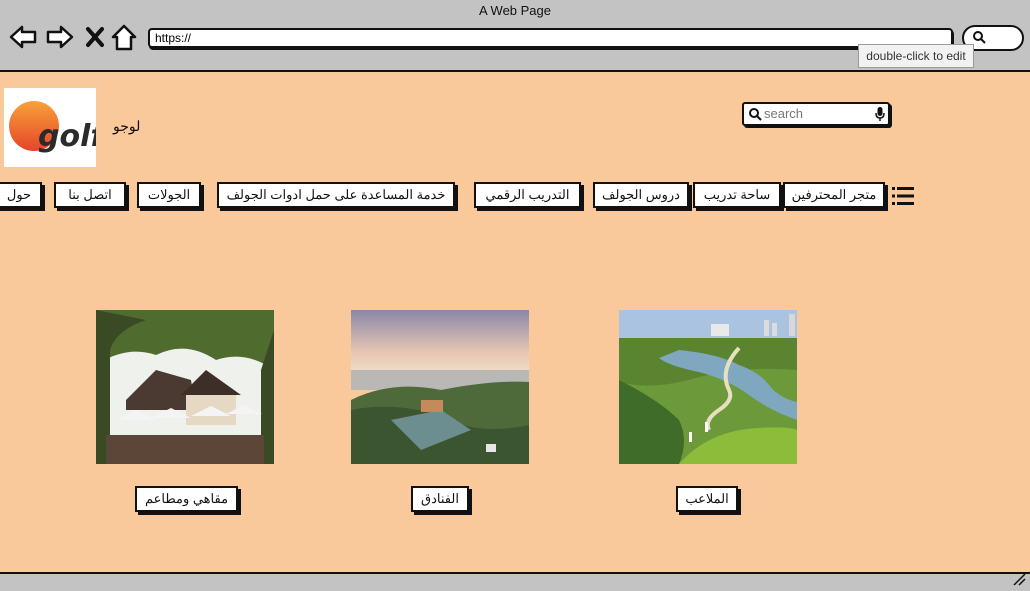 This screenshot has height=591, width=1030. What do you see at coordinates (834, 195) in the screenshot?
I see `nav-pro-shop: متجر المحترفين` at bounding box center [834, 195].